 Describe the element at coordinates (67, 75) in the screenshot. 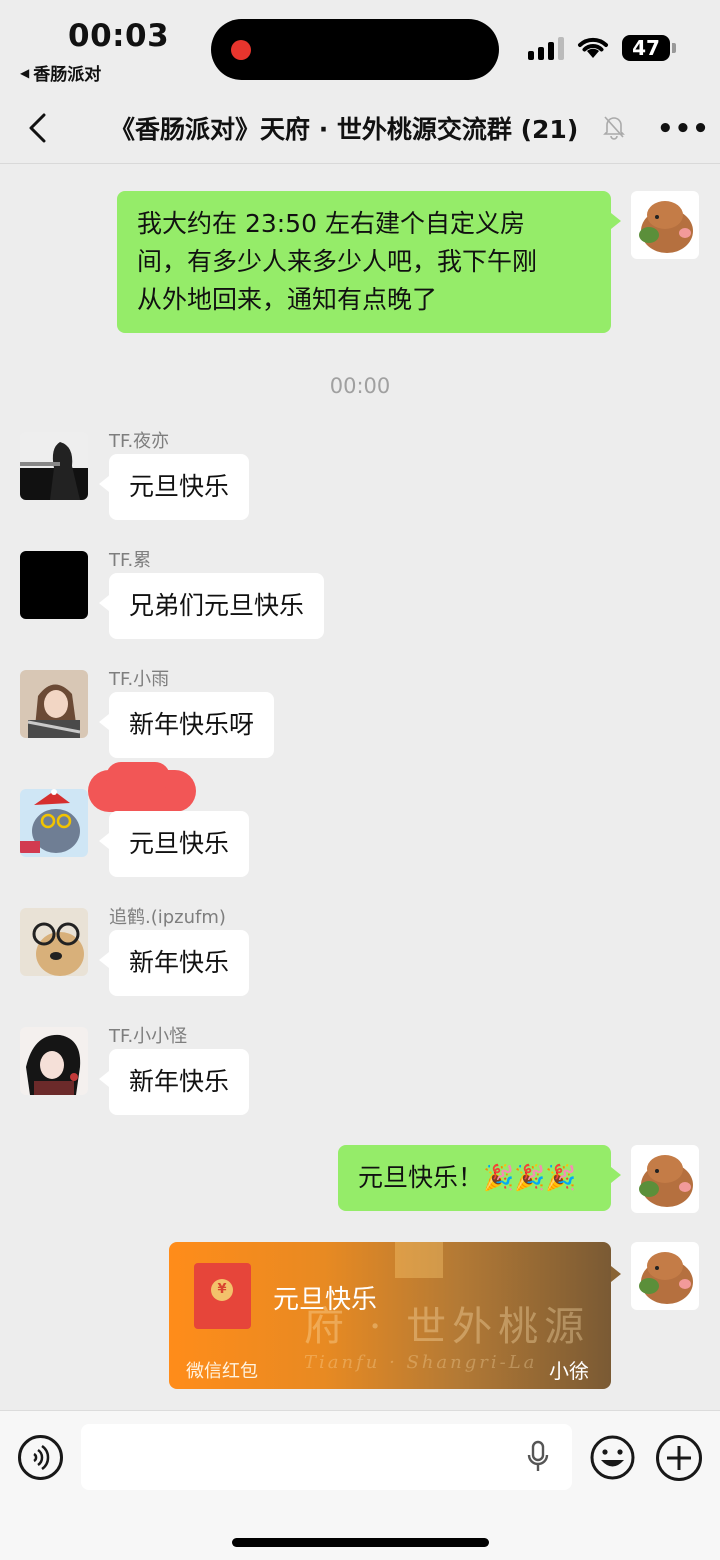

I see `back-app-label: 香肠派对` at that location.